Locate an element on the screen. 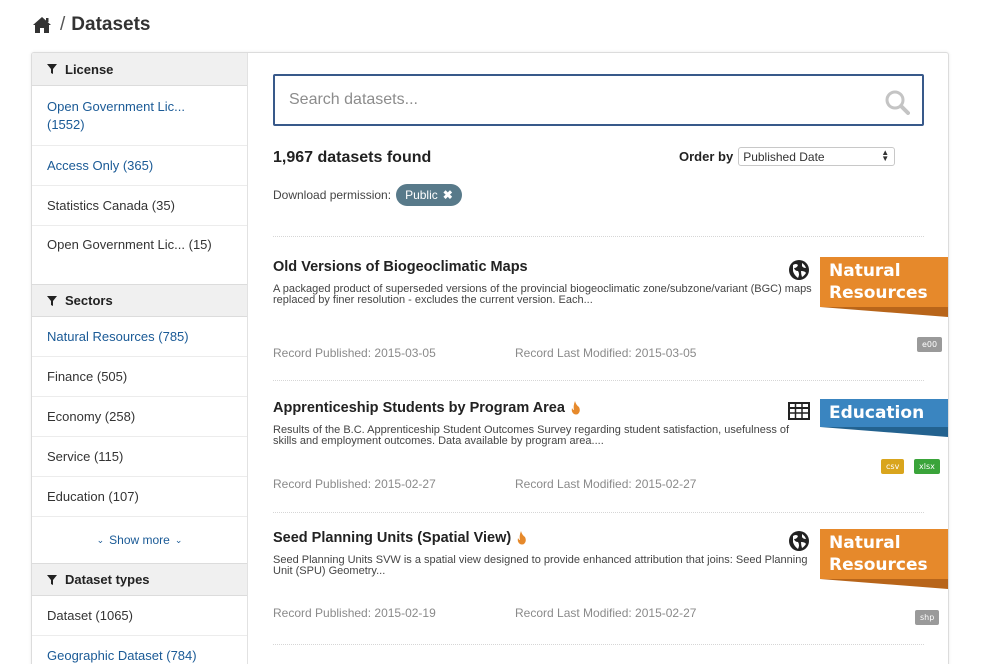 This screenshot has width=985, height=664. search-input is located at coordinates (565, 100).